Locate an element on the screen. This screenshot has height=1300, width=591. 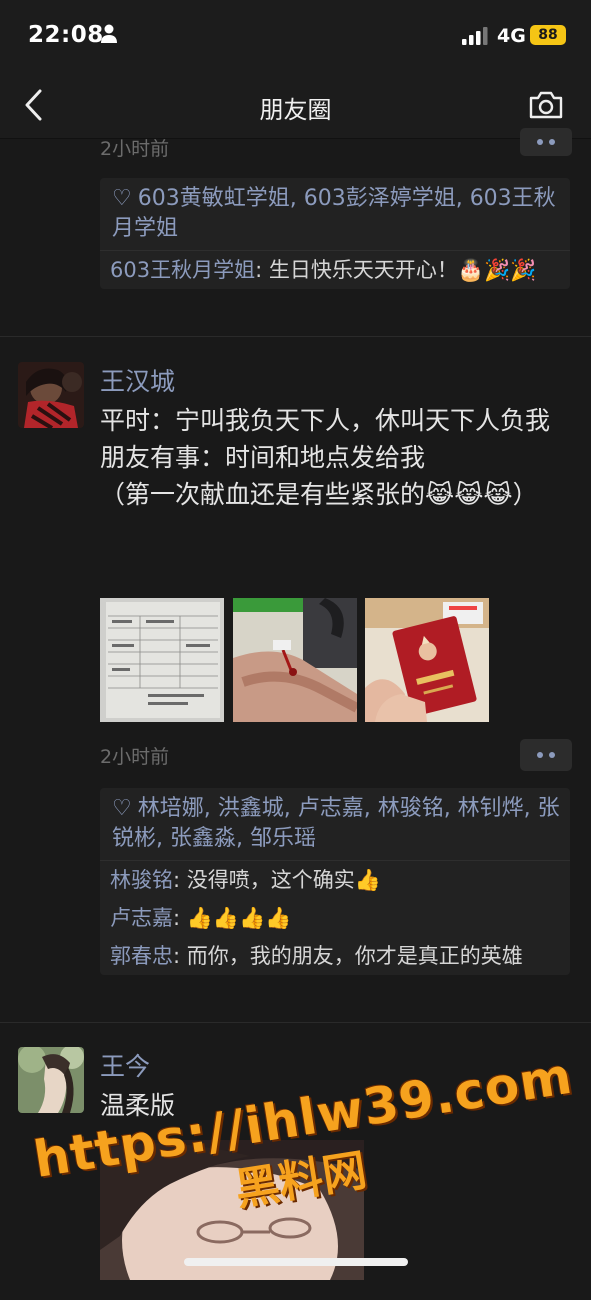
status-bar: 22:08 4G 88 is located at coordinates (295, 36).